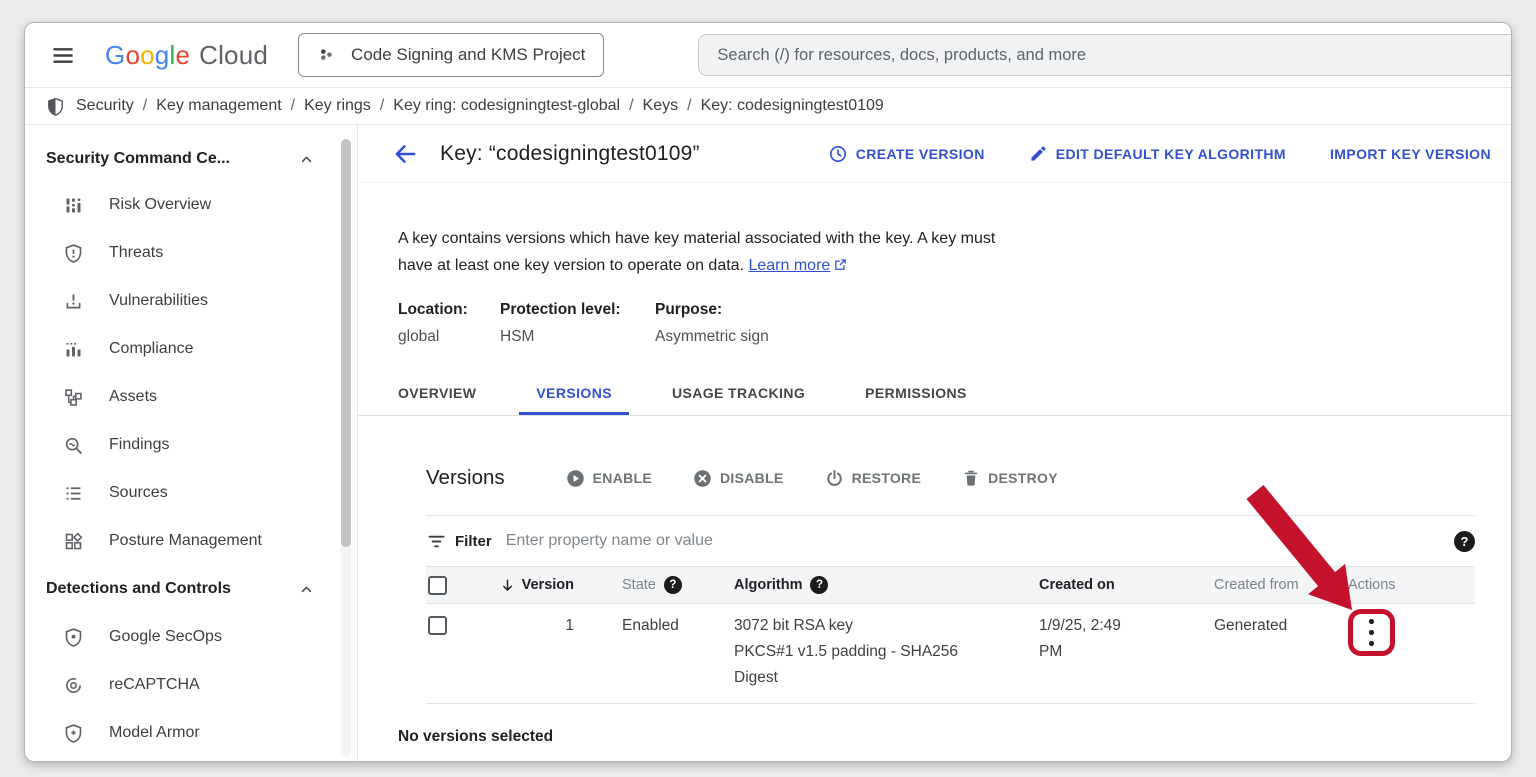  What do you see at coordinates (191, 685) in the screenshot?
I see `sidebar-item-recaptcha: reCAPTCHA` at bounding box center [191, 685].